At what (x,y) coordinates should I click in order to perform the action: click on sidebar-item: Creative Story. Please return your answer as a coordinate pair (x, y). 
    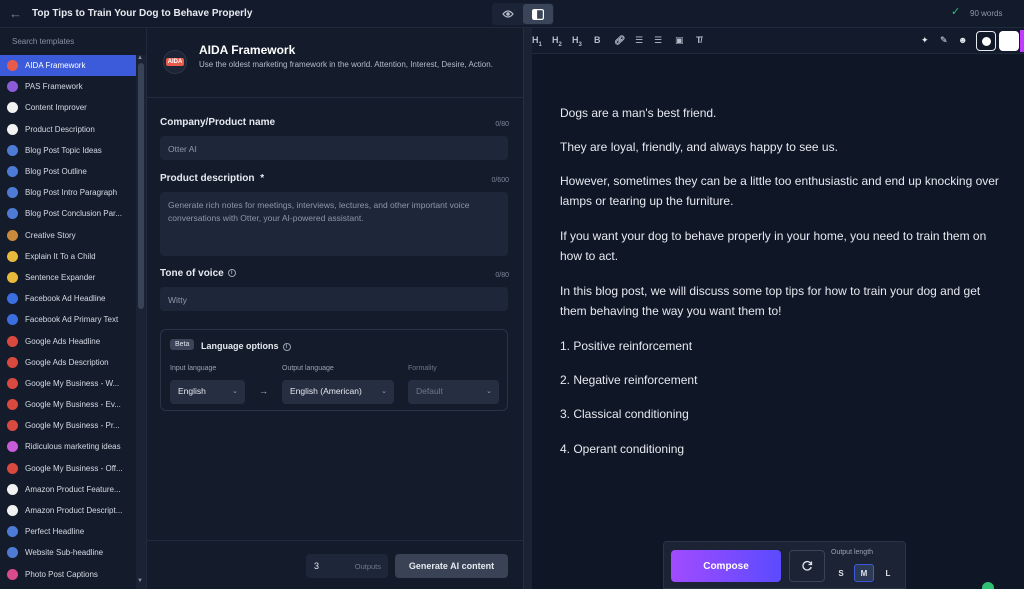
    Looking at the image, I should click on (68, 235).